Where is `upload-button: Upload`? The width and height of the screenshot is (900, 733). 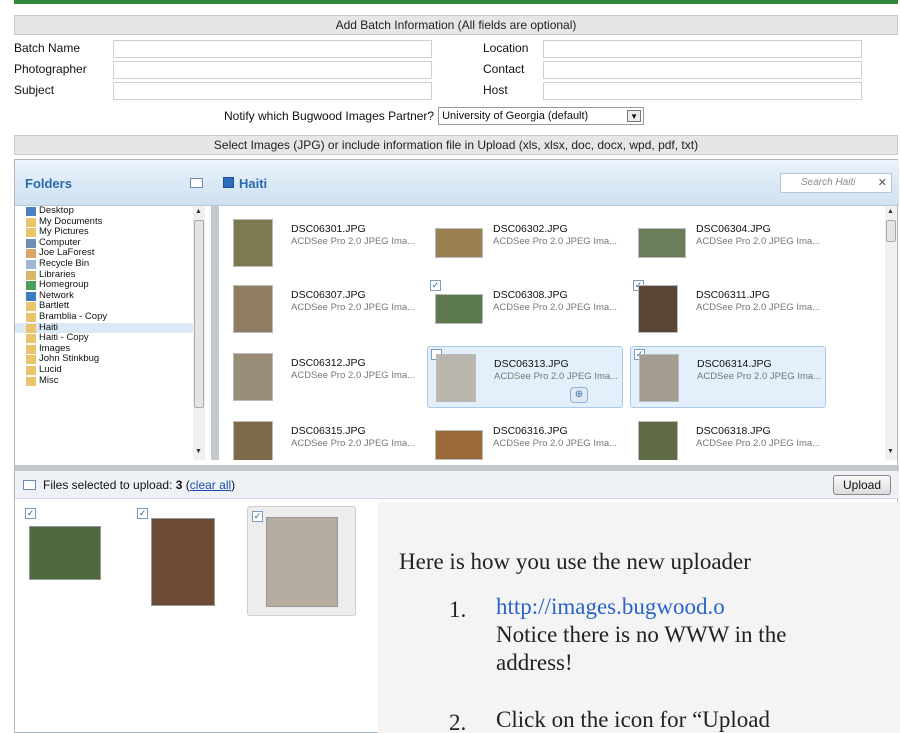 upload-button: Upload is located at coordinates (862, 485).